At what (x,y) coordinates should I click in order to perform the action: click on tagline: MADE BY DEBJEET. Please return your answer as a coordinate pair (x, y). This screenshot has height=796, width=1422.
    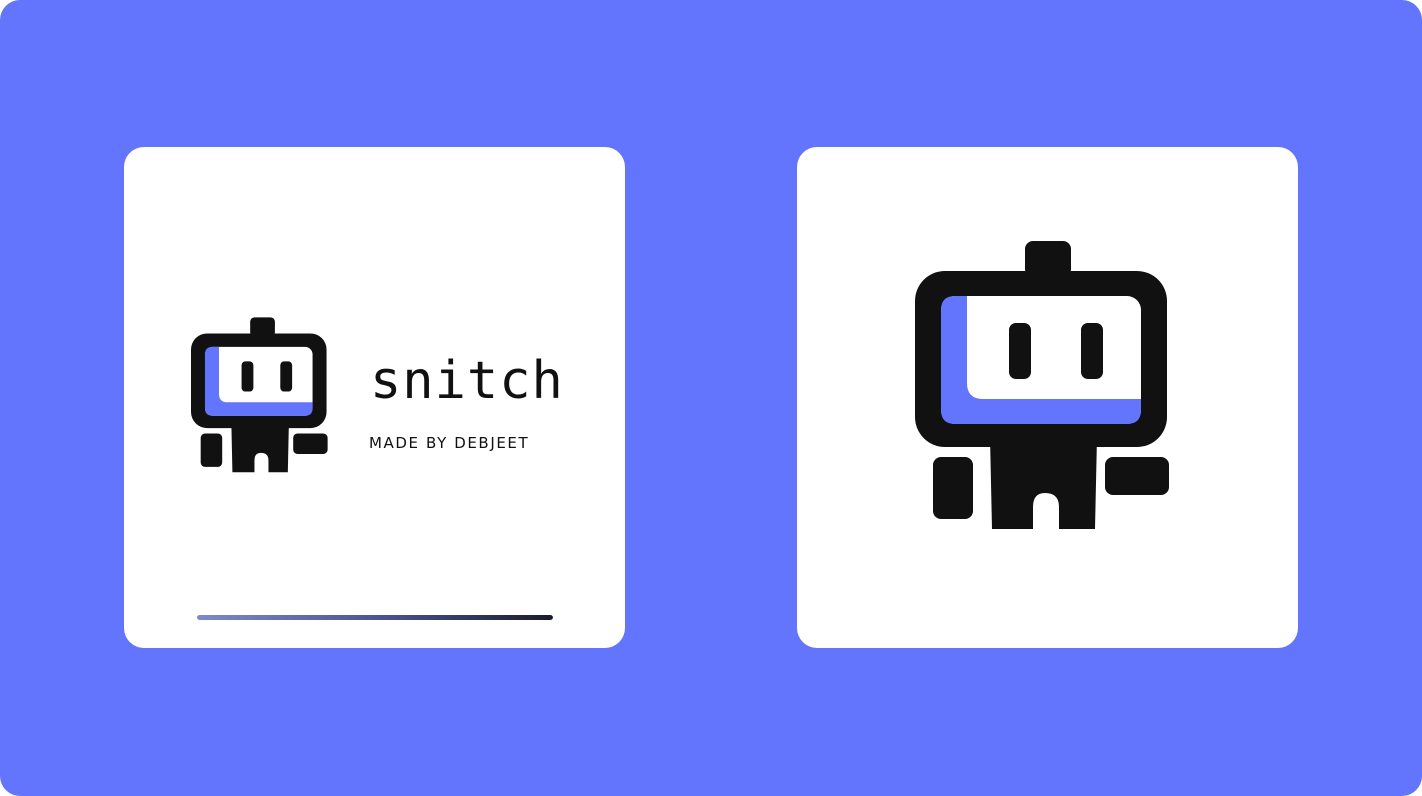
    Looking at the image, I should click on (449, 443).